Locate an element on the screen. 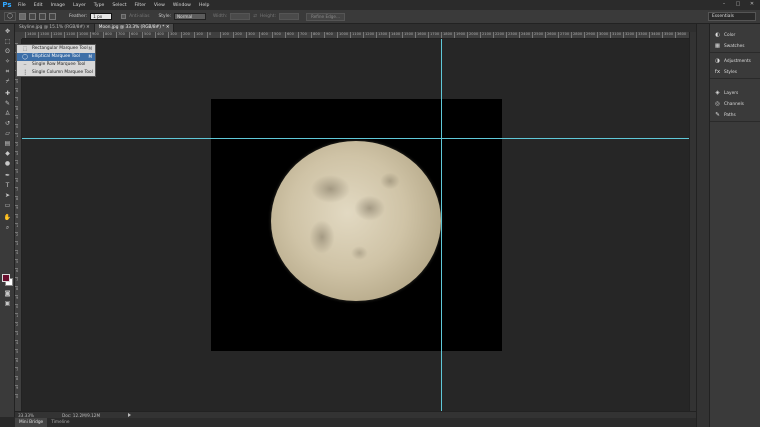 The width and height of the screenshot is (760, 427). intersect-selection-button is located at coordinates (52, 16).